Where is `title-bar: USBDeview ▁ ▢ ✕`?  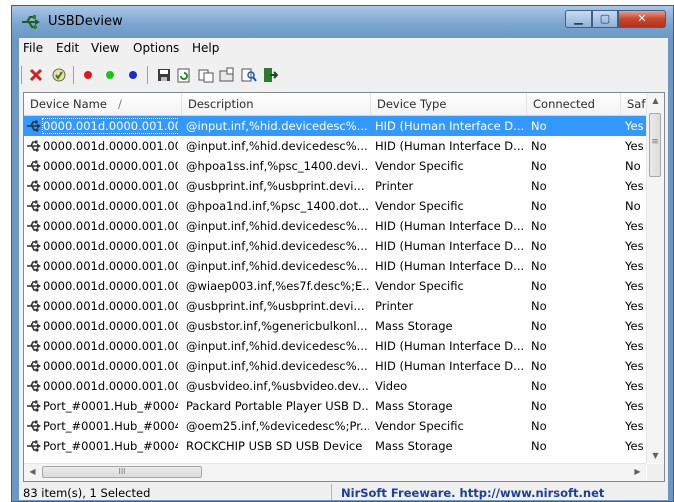
title-bar: USBDeview ▁ ▢ ✕ is located at coordinates (342, 22).